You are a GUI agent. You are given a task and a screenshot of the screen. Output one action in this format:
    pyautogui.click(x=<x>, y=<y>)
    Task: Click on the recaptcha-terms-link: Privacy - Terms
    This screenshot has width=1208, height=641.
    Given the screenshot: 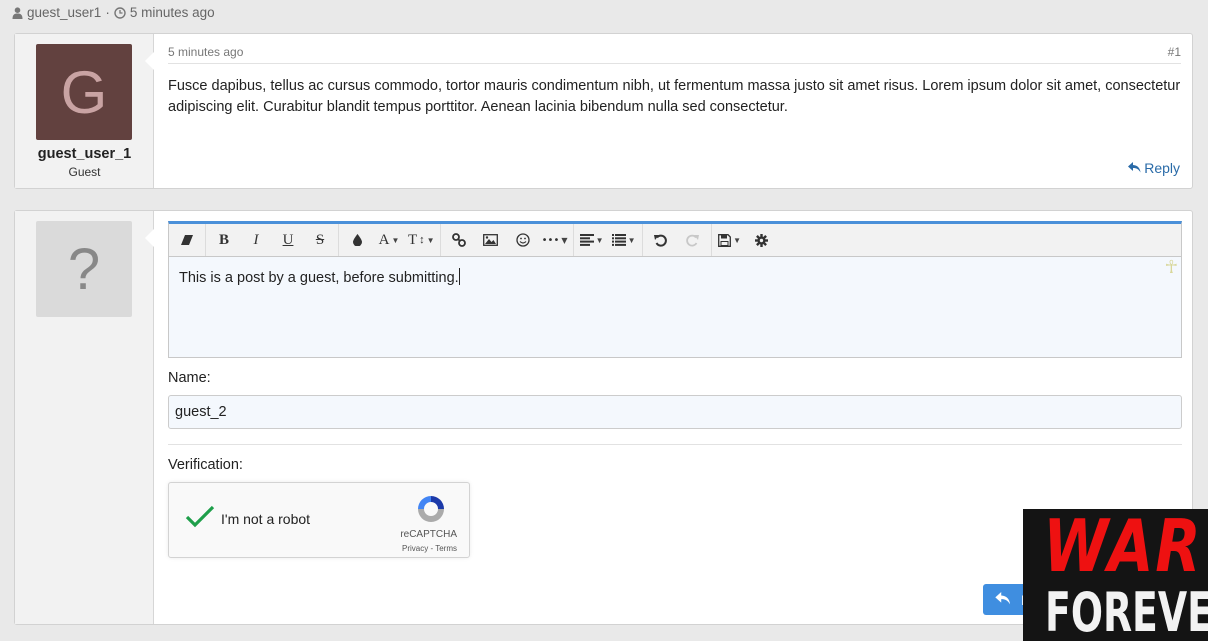 What is the action you would take?
    pyautogui.click(x=429, y=548)
    